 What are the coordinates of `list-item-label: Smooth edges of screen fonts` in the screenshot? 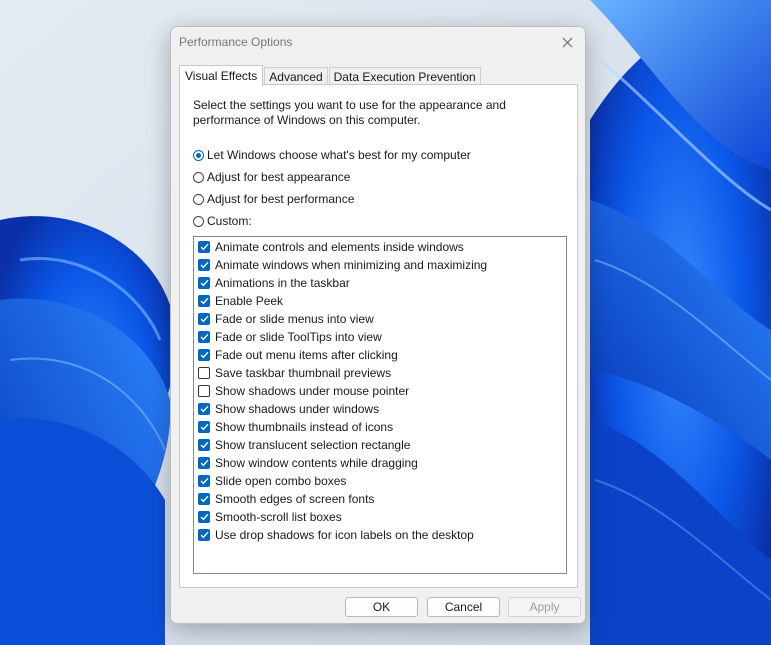 It's located at (295, 499).